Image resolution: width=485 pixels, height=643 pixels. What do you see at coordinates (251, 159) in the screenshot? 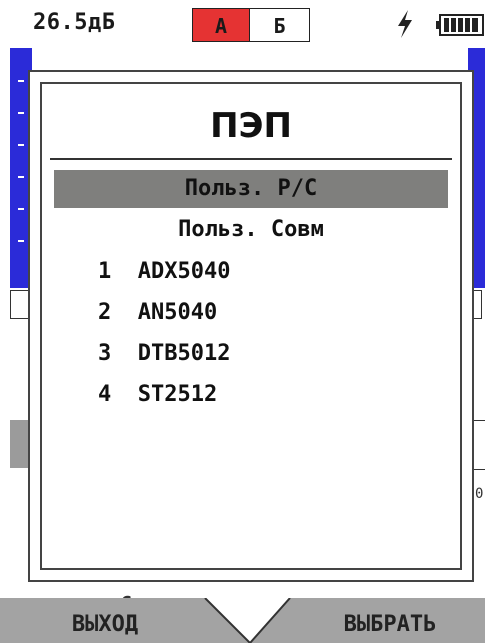
I see `title-divider` at bounding box center [251, 159].